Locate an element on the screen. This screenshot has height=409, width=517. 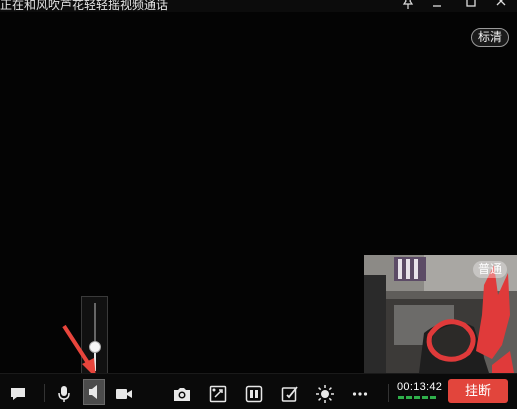
close-icon is located at coordinates (501, 5).